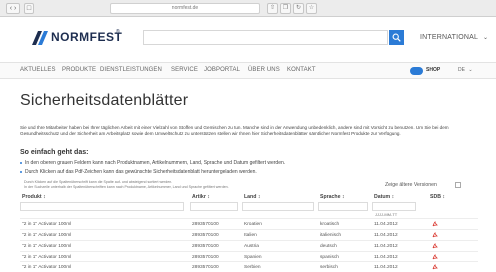 Image resolution: width=496 pixels, height=272 pixels. What do you see at coordinates (253, 224) in the screenshot?
I see `cell-land: Kroatien` at bounding box center [253, 224].